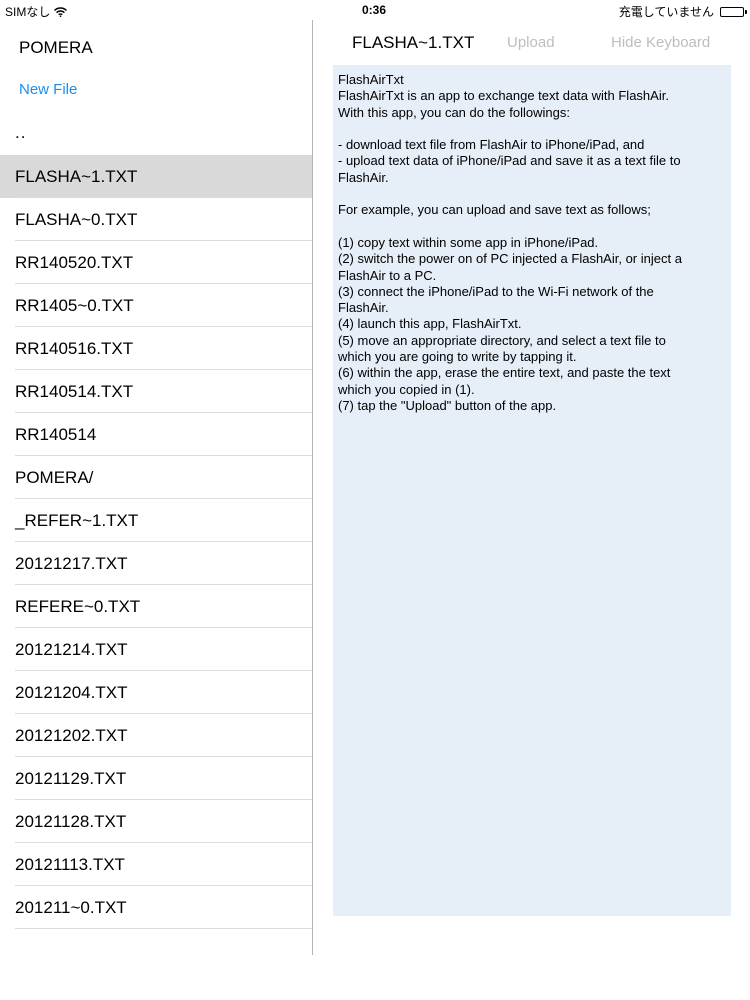 Image resolution: width=750 pixels, height=1000 pixels. Describe the element at coordinates (156, 262) in the screenshot. I see `file-list-item: RR140520.TXT` at that location.